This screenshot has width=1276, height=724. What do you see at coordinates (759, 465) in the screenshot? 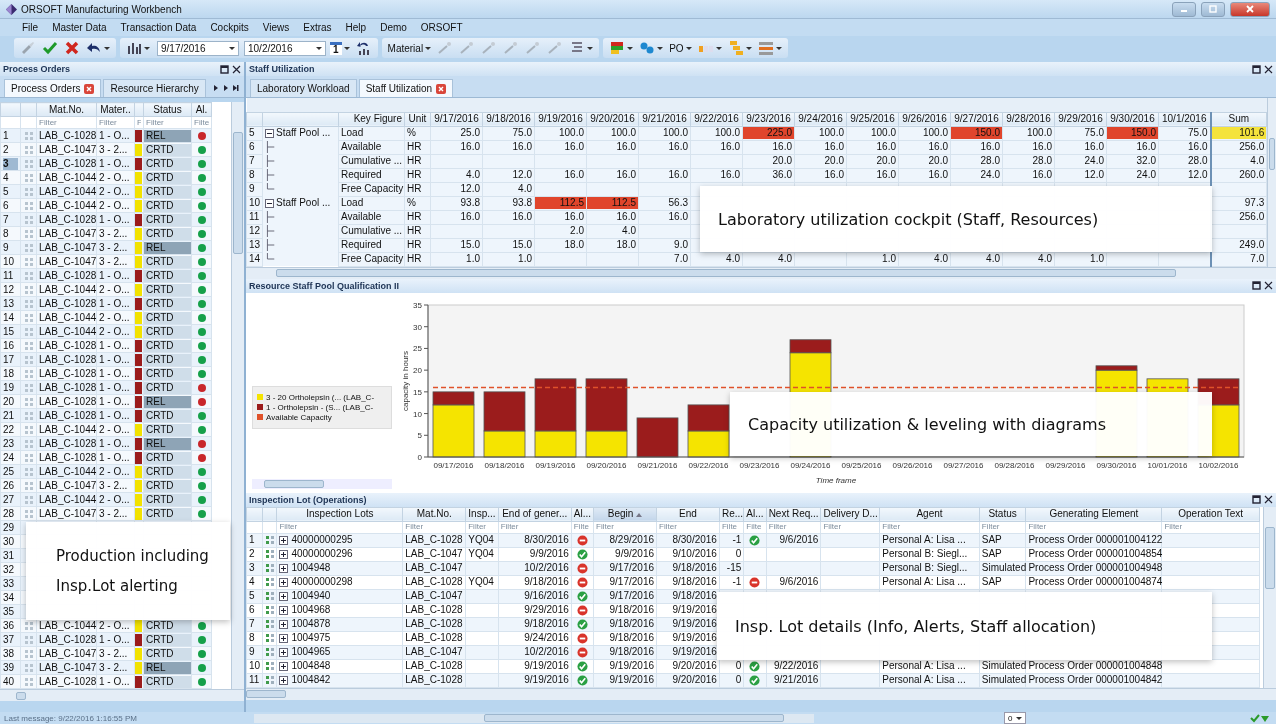
I see `axis-tick-label: 09/23/2016` at bounding box center [759, 465].